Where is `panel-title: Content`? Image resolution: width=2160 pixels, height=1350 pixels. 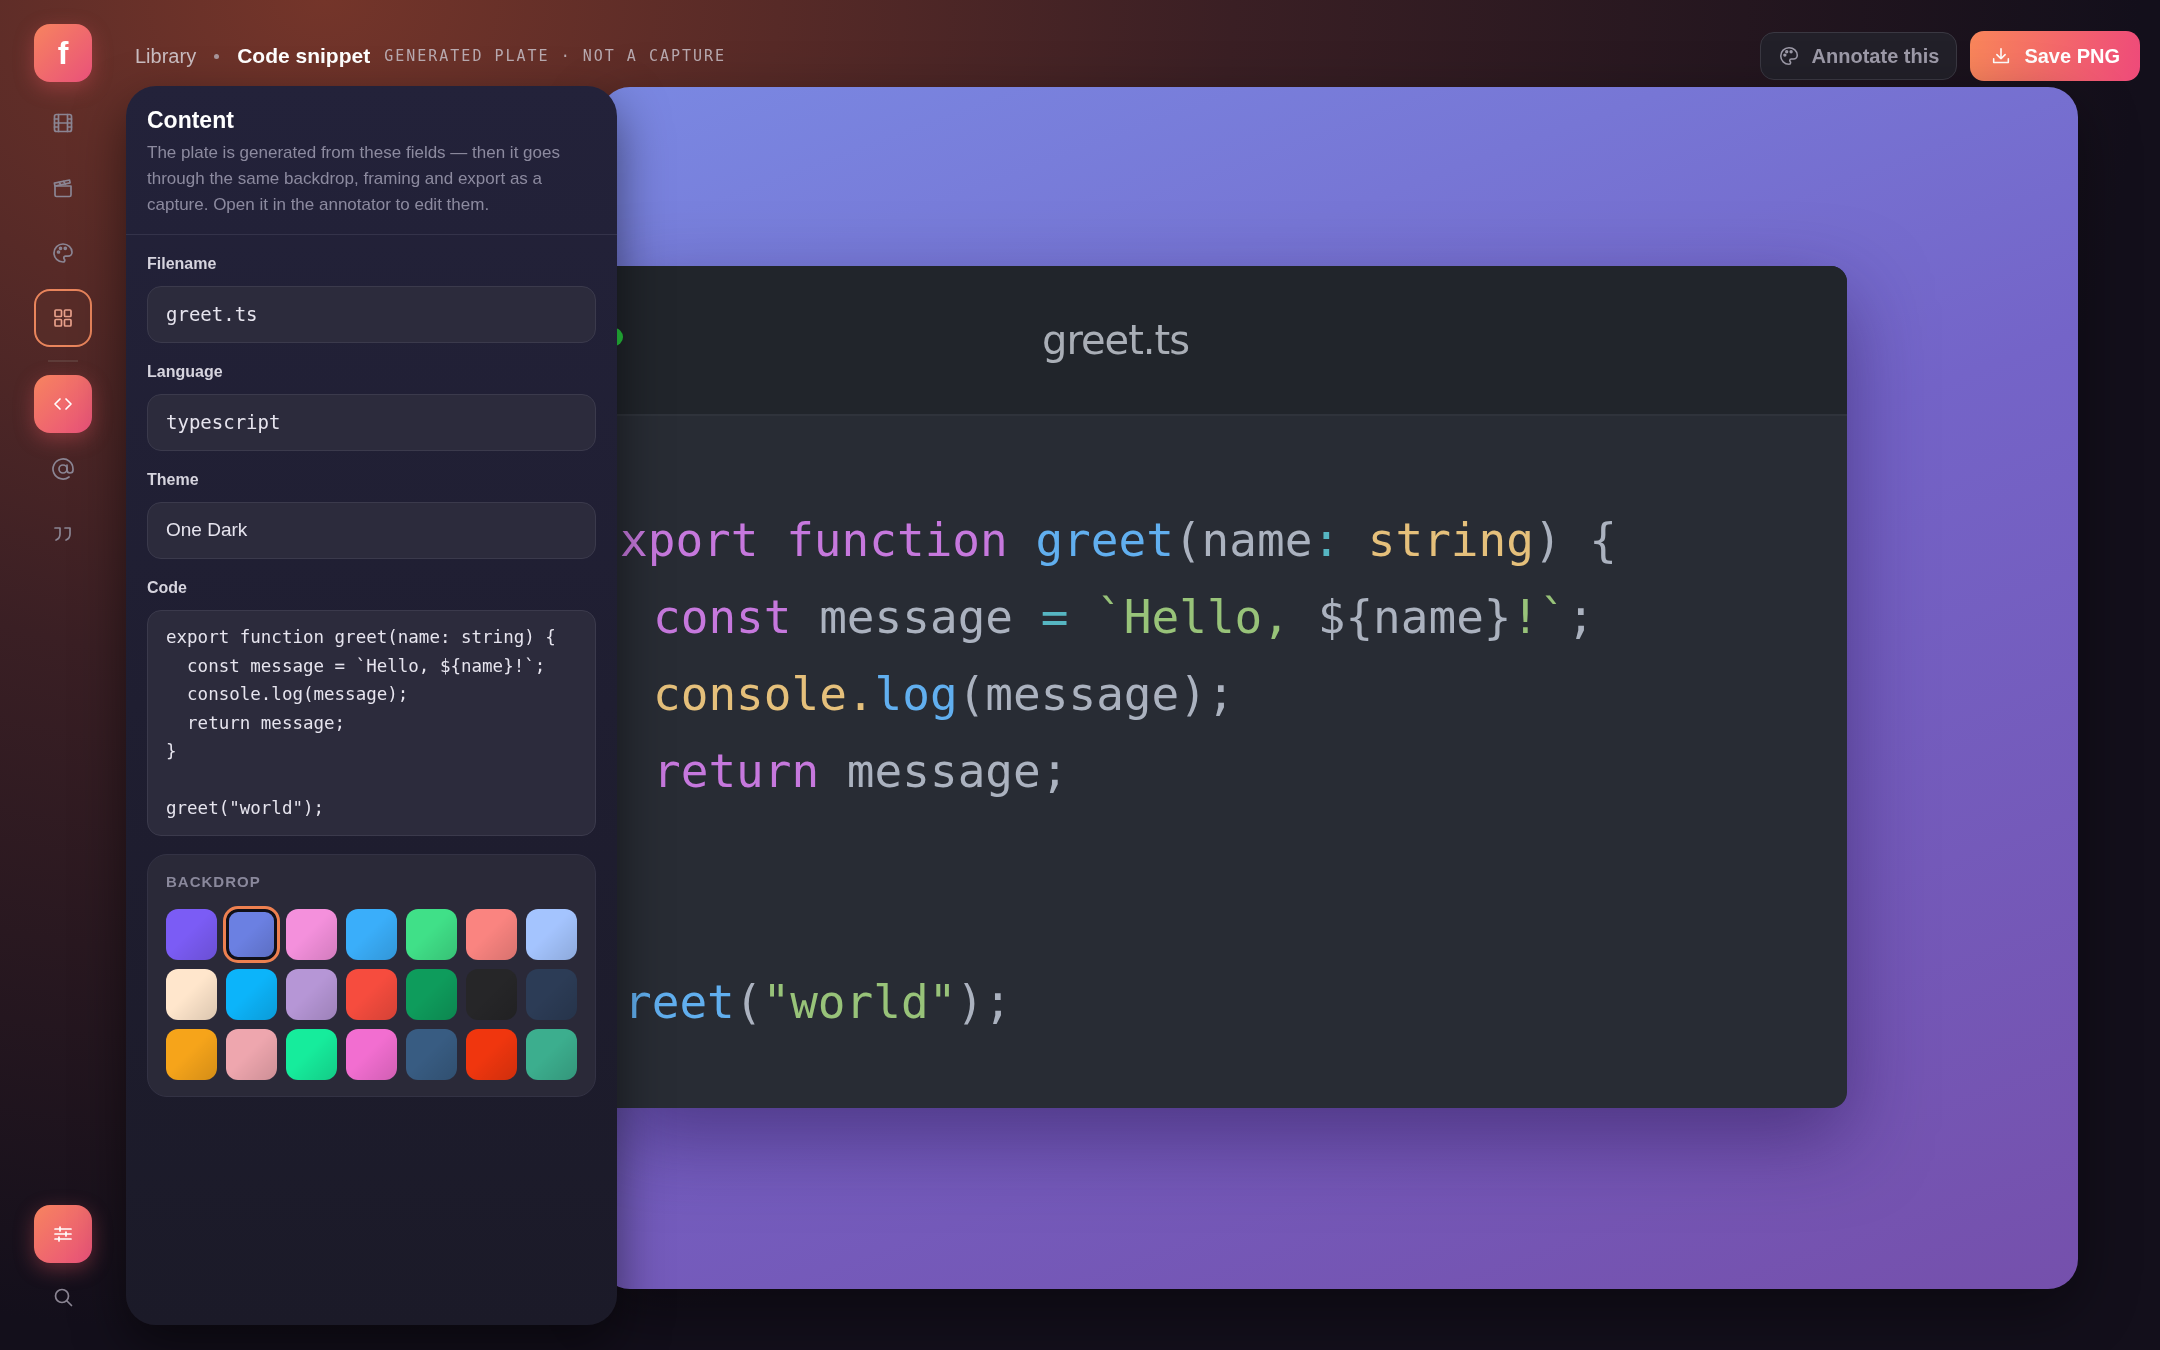
panel-title: Content is located at coordinates (191, 120).